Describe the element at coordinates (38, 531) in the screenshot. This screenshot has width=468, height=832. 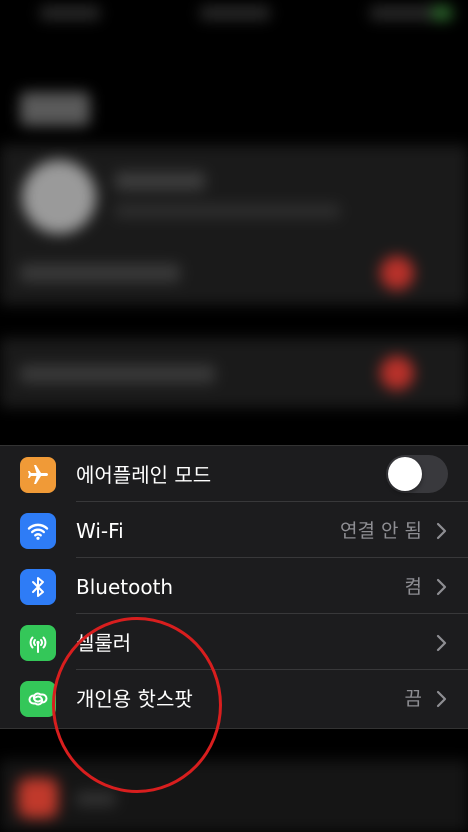
I see `wifi-icon` at that location.